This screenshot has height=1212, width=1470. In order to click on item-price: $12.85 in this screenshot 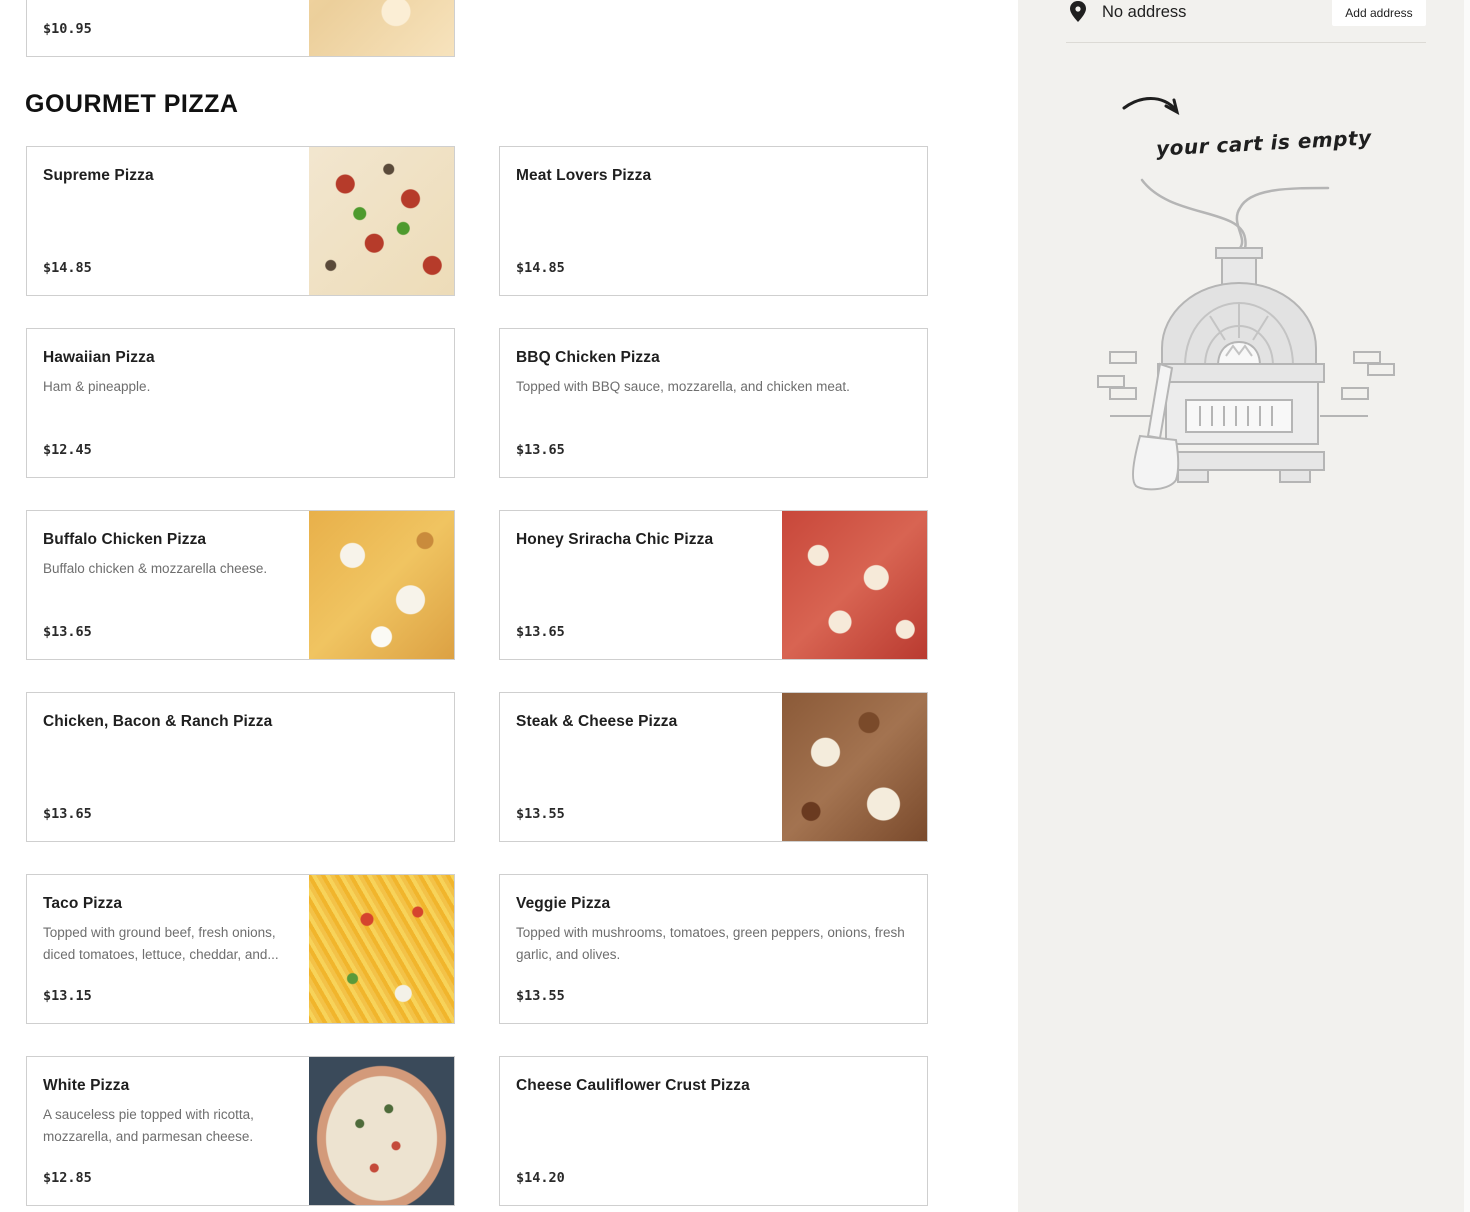, I will do `click(67, 1178)`.